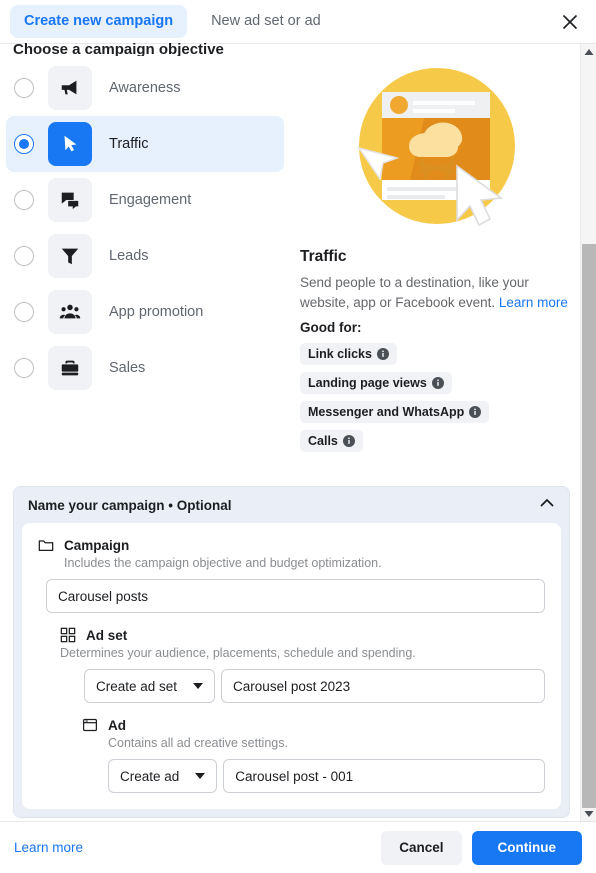 Image resolution: width=596 pixels, height=873 pixels. What do you see at coordinates (24, 312) in the screenshot?
I see `radio-app-promotion` at bounding box center [24, 312].